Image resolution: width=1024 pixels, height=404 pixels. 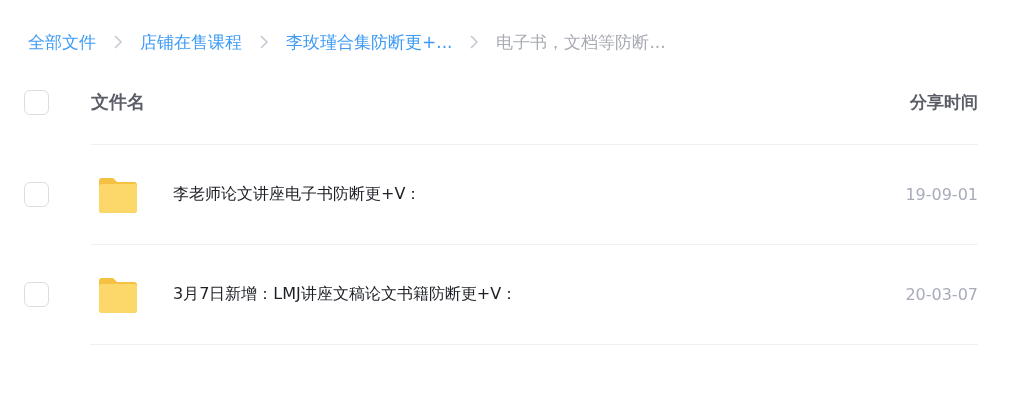 I want to click on select-all-checkbox, so click(x=36, y=102).